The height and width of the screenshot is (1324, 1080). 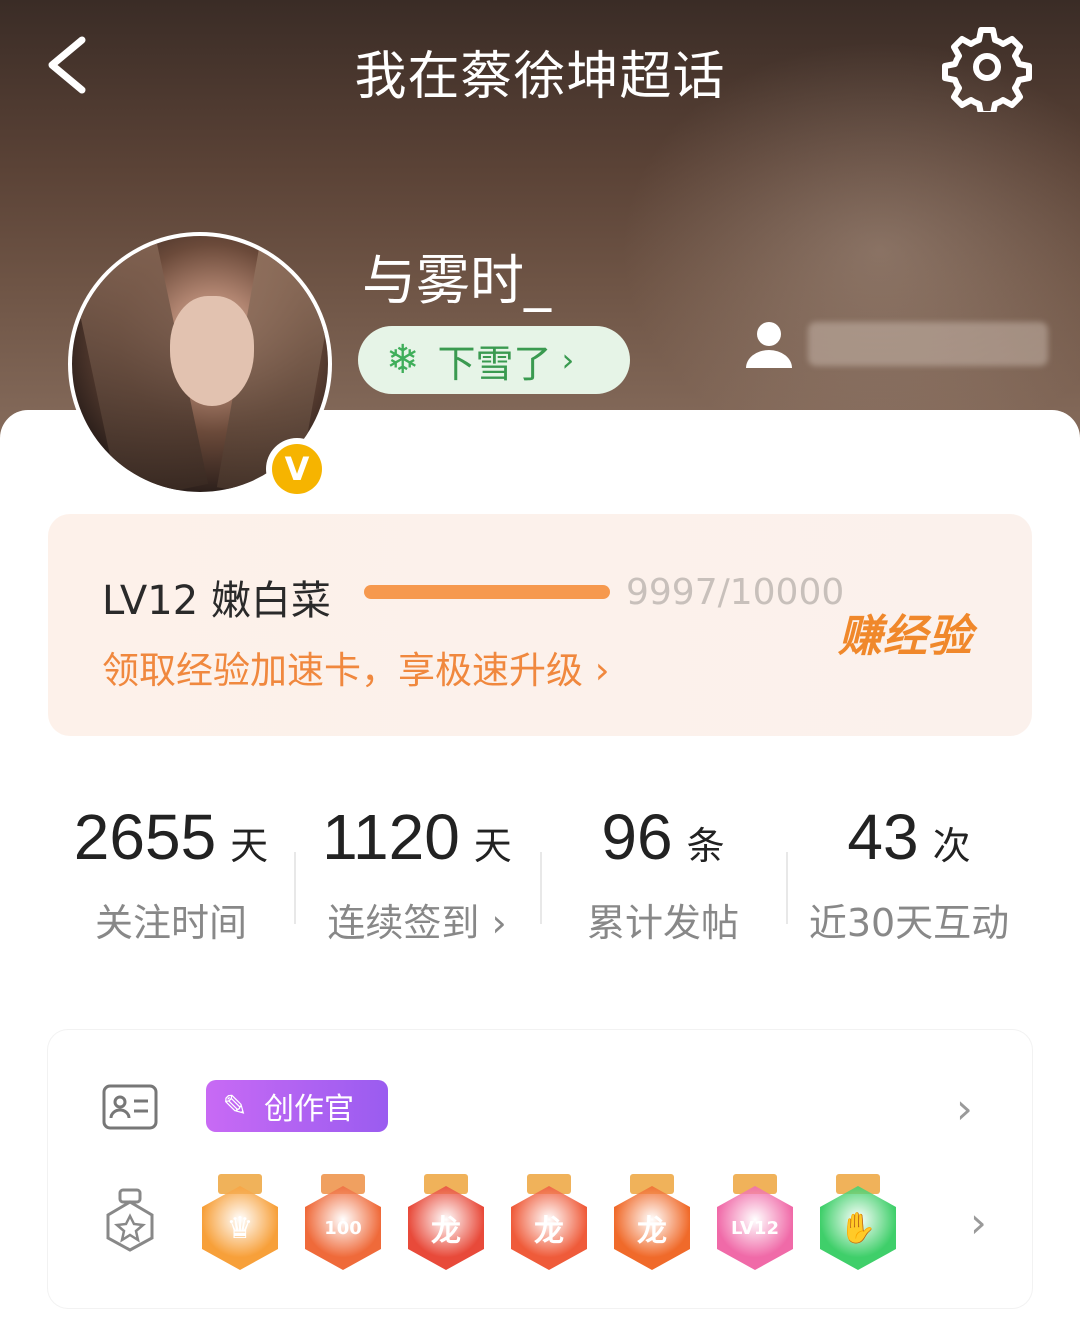 What do you see at coordinates (216, 601) in the screenshot?
I see `level-label: LV12 嫩白菜` at bounding box center [216, 601].